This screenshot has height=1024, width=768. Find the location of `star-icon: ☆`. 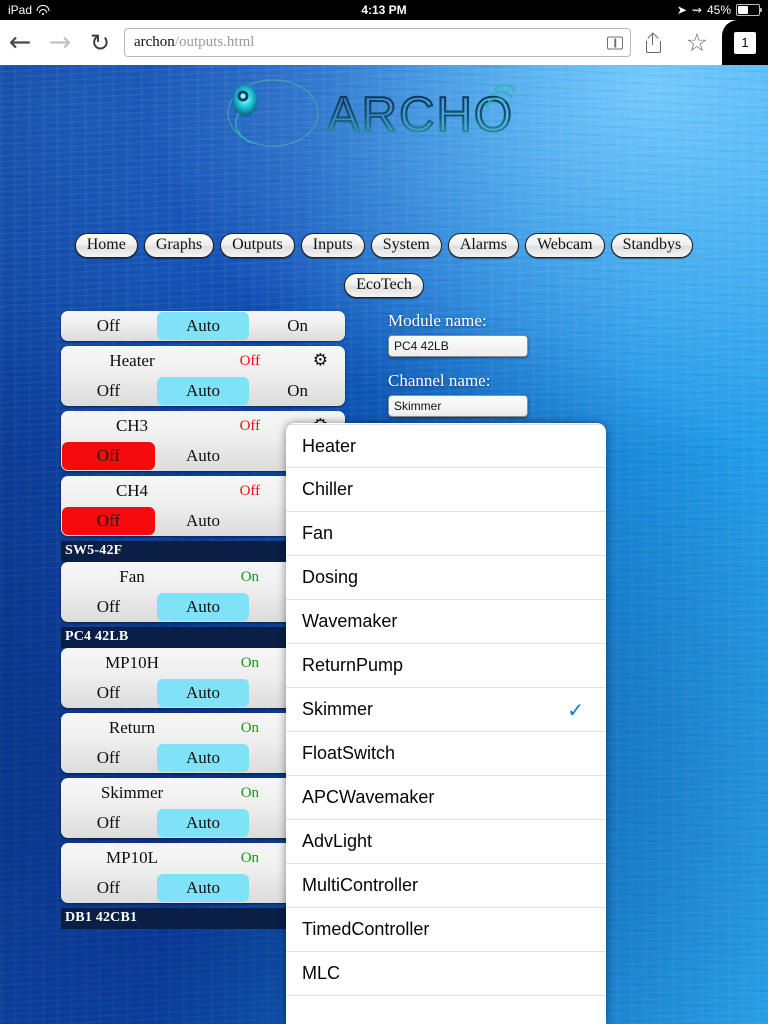

star-icon: ☆ is located at coordinates (697, 42).